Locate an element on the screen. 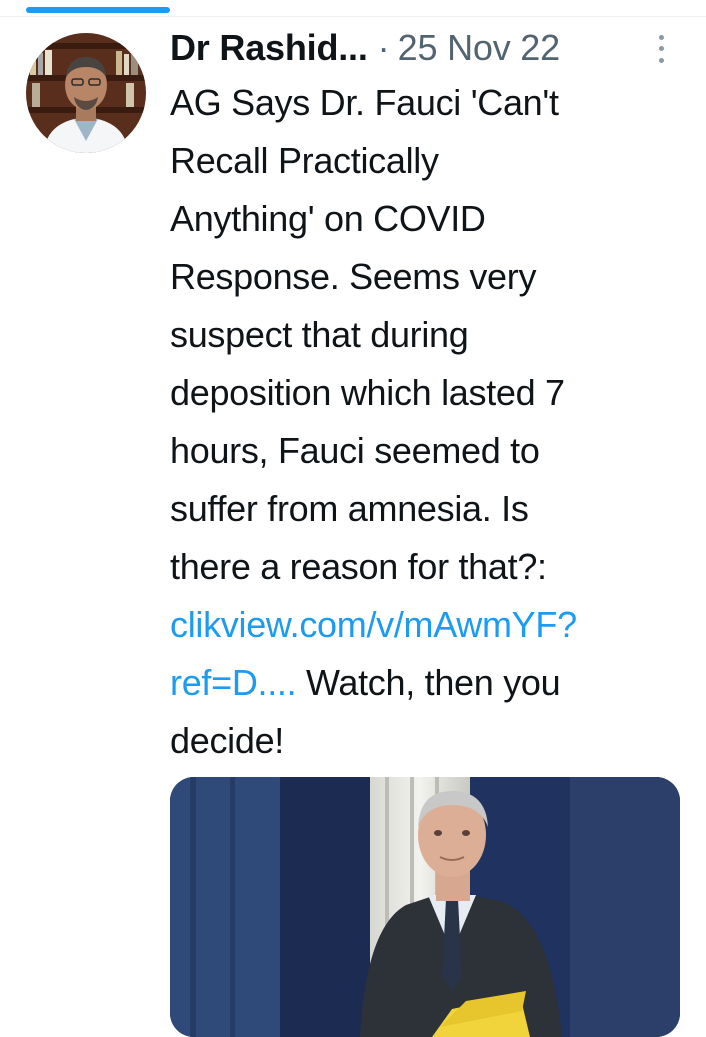  tweet-text-line: hours, Fauci seemed to is located at coordinates (355, 450).